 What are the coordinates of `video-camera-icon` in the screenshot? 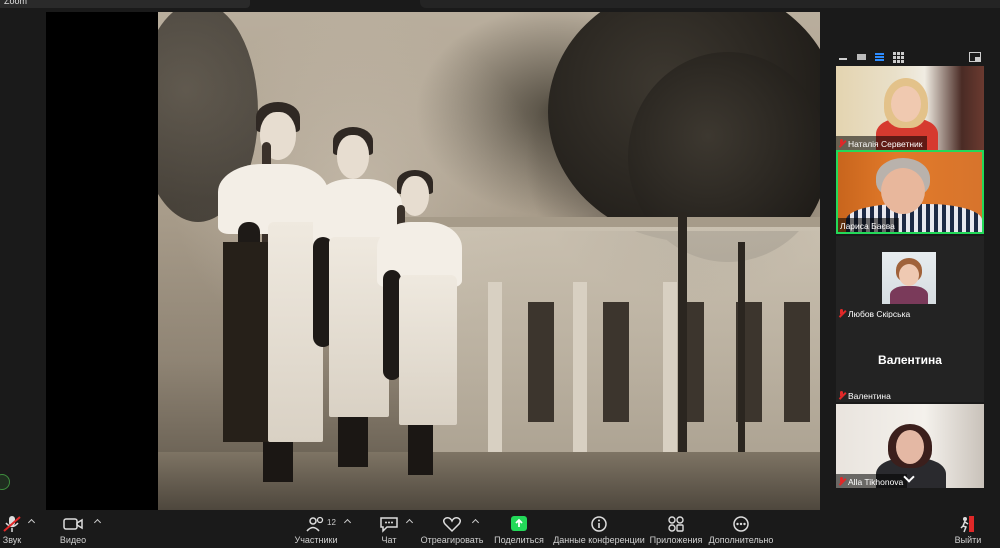 It's located at (73, 524).